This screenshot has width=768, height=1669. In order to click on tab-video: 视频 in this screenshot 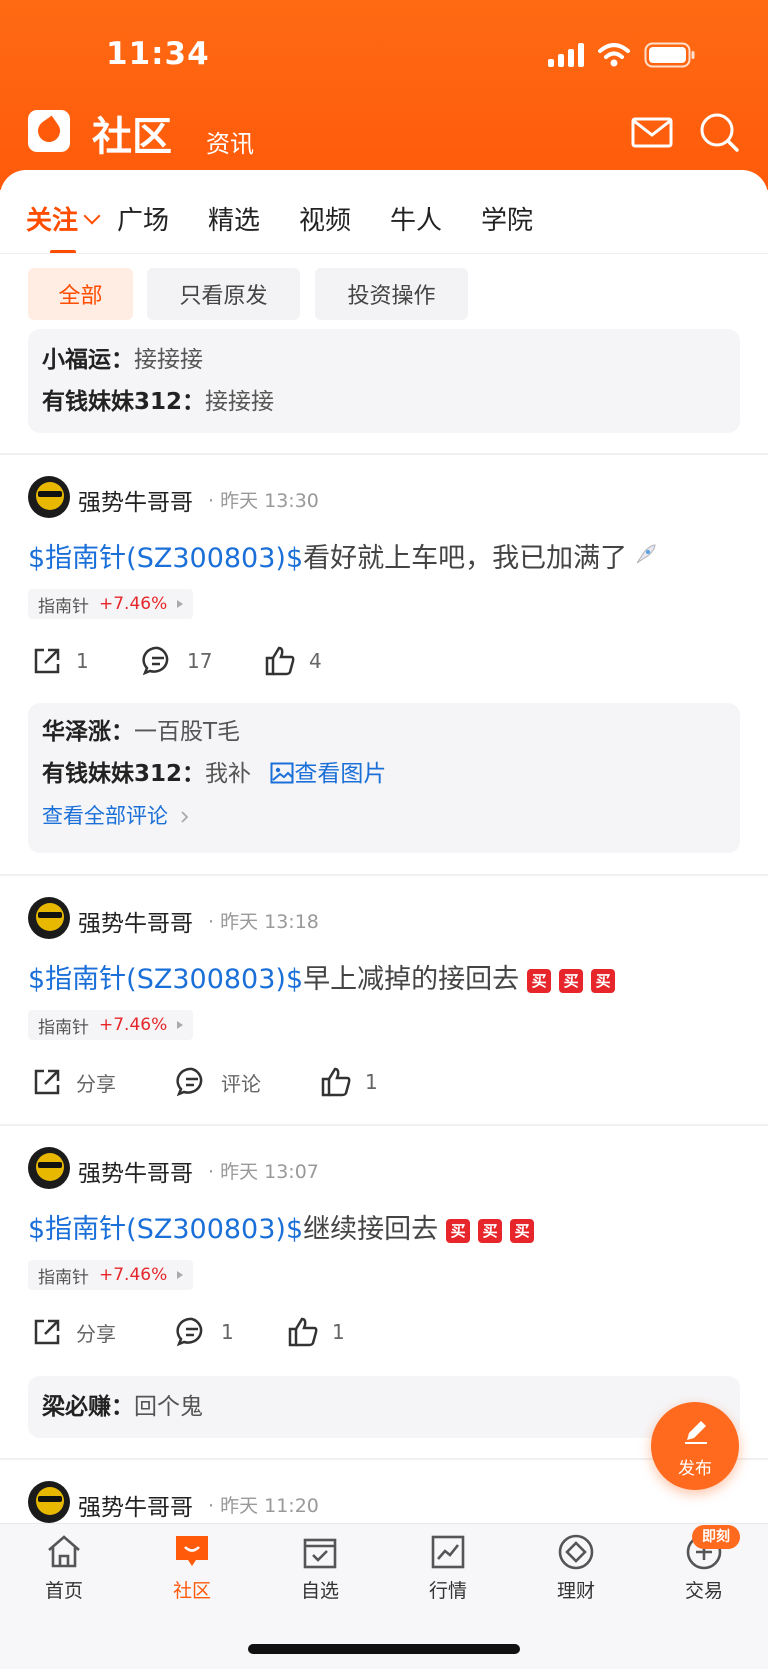, I will do `click(325, 218)`.